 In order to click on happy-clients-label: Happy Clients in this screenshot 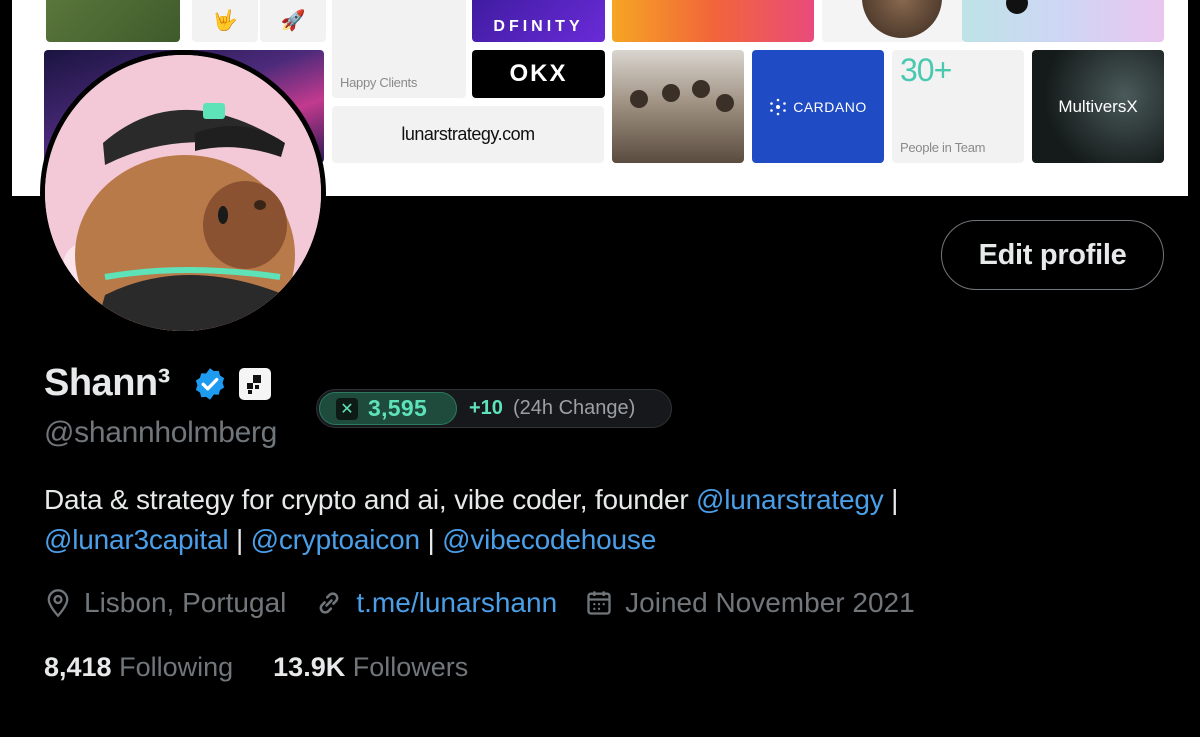, I will do `click(379, 82)`.